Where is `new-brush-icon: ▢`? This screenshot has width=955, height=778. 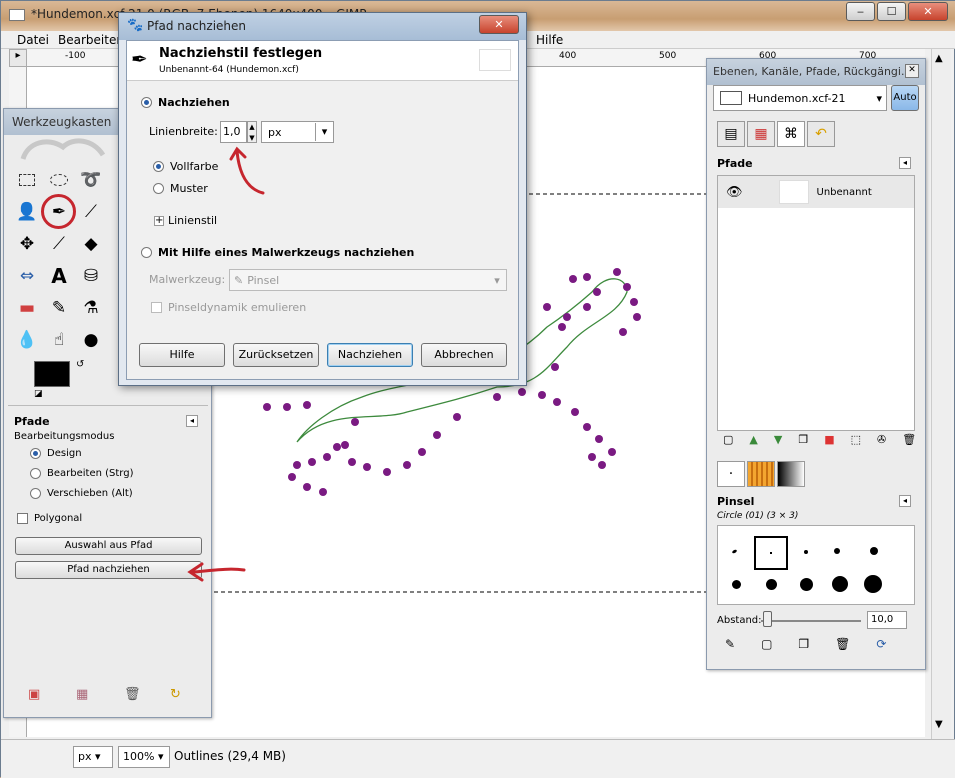
new-brush-icon: ▢ is located at coordinates (766, 644).